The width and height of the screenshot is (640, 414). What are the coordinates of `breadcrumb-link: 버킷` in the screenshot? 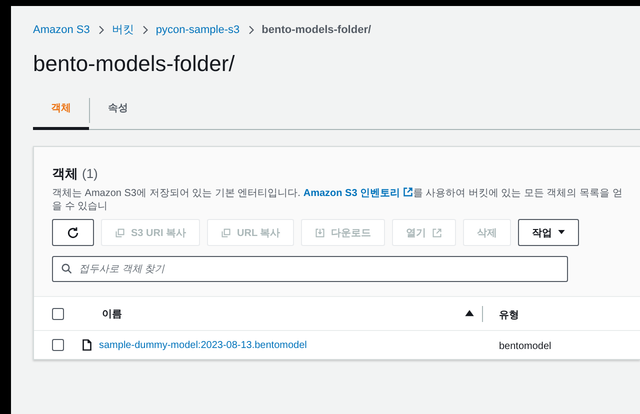 It's located at (123, 29).